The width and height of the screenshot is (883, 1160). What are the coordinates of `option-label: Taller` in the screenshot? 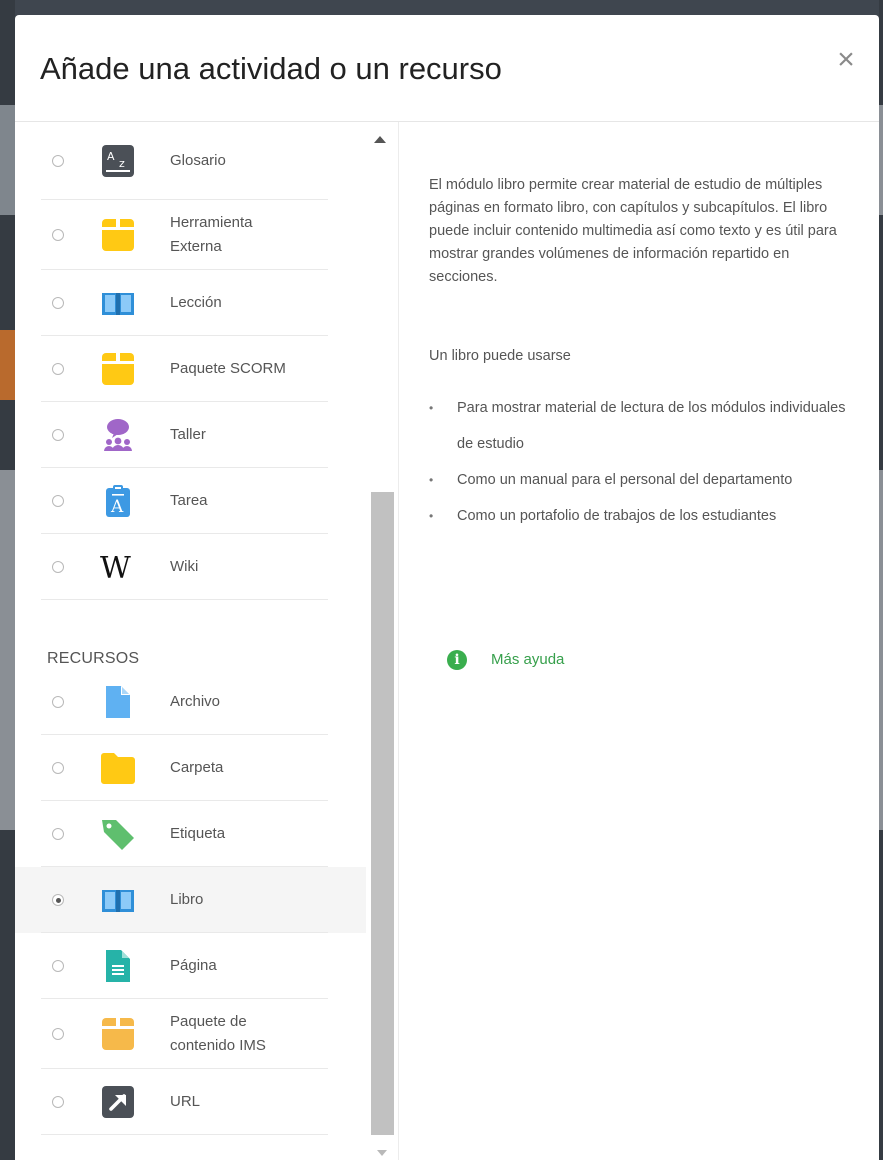 It's located at (188, 434).